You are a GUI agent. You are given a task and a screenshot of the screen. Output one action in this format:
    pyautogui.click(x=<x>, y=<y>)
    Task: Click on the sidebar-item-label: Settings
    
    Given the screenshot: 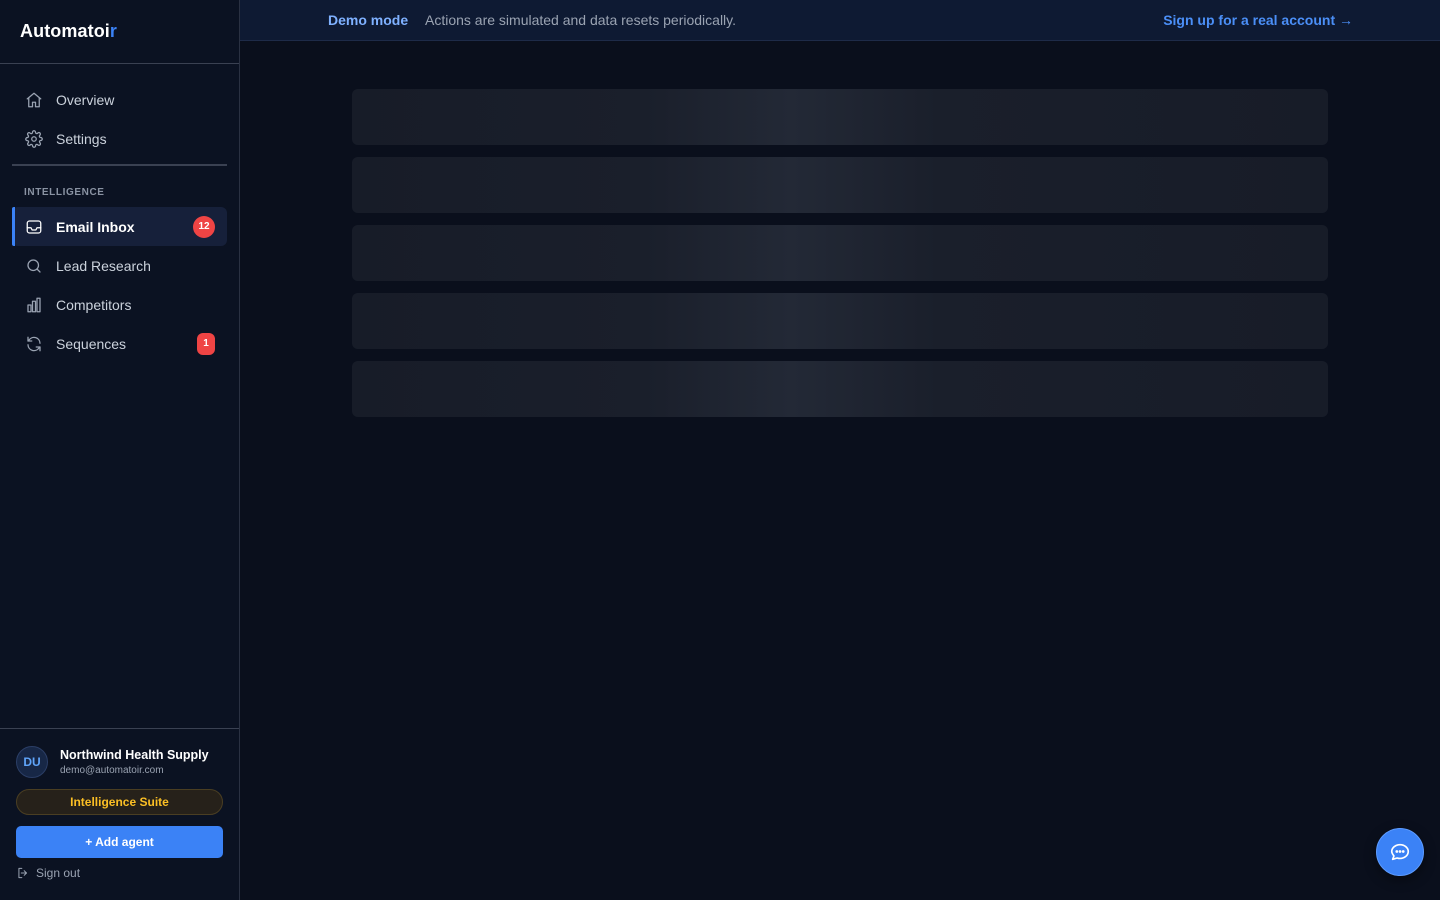 What is the action you would take?
    pyautogui.click(x=81, y=138)
    